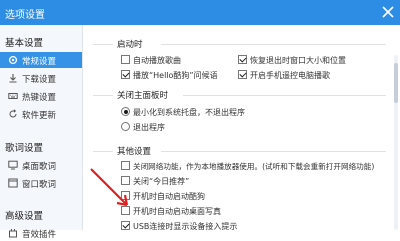  What do you see at coordinates (298, 60) in the screenshot?
I see `restore-window-label: 恢复退出时窗口大小和位置` at bounding box center [298, 60].